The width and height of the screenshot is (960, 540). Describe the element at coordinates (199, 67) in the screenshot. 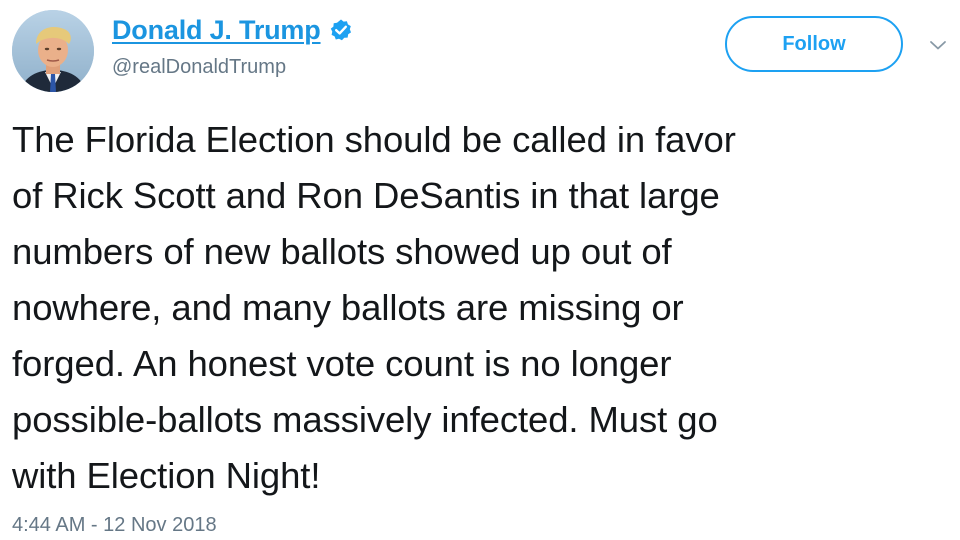

I see `author-handle: @realDonaldTrump` at that location.